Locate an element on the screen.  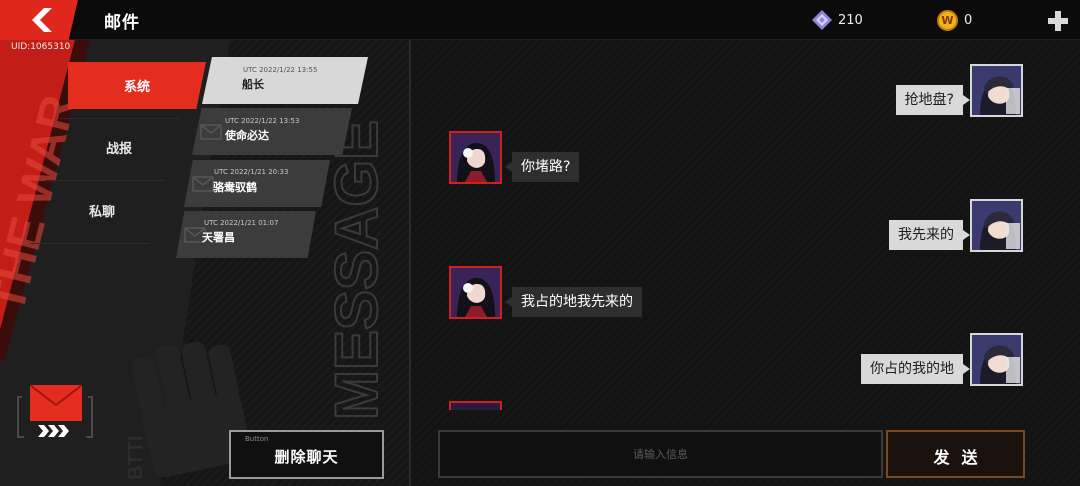
tab-label: 战报 is located at coordinates (118, 149).